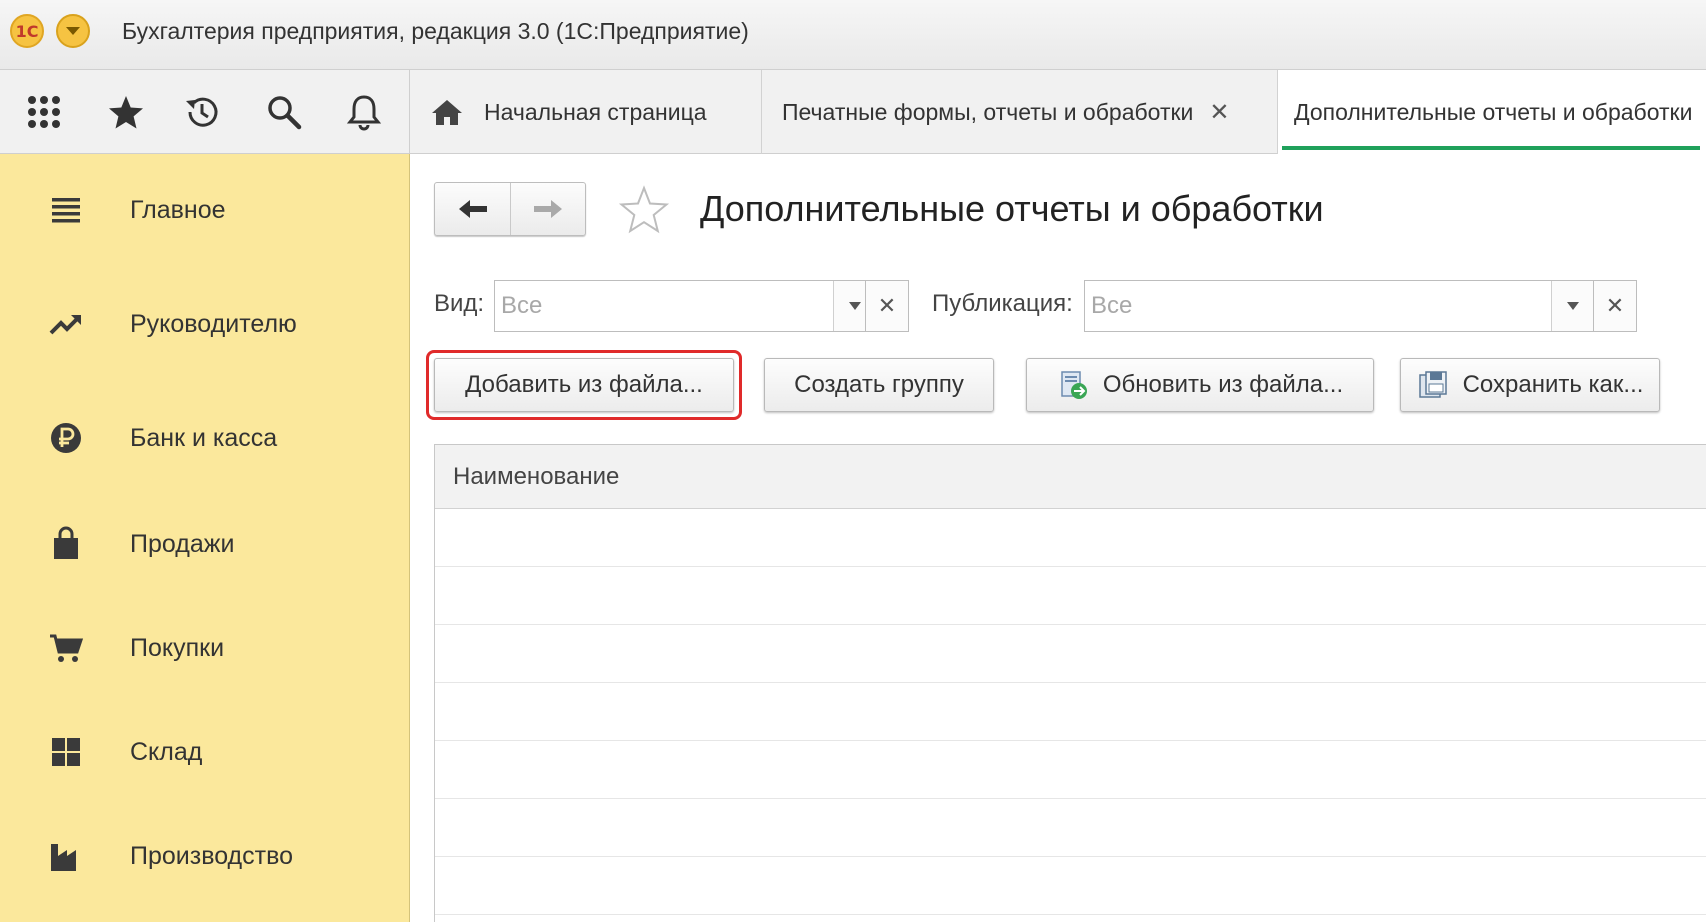 This screenshot has height=922, width=1706. Describe the element at coordinates (1002, 303) in the screenshot. I see `publication-filter-label: Публикация:` at that location.